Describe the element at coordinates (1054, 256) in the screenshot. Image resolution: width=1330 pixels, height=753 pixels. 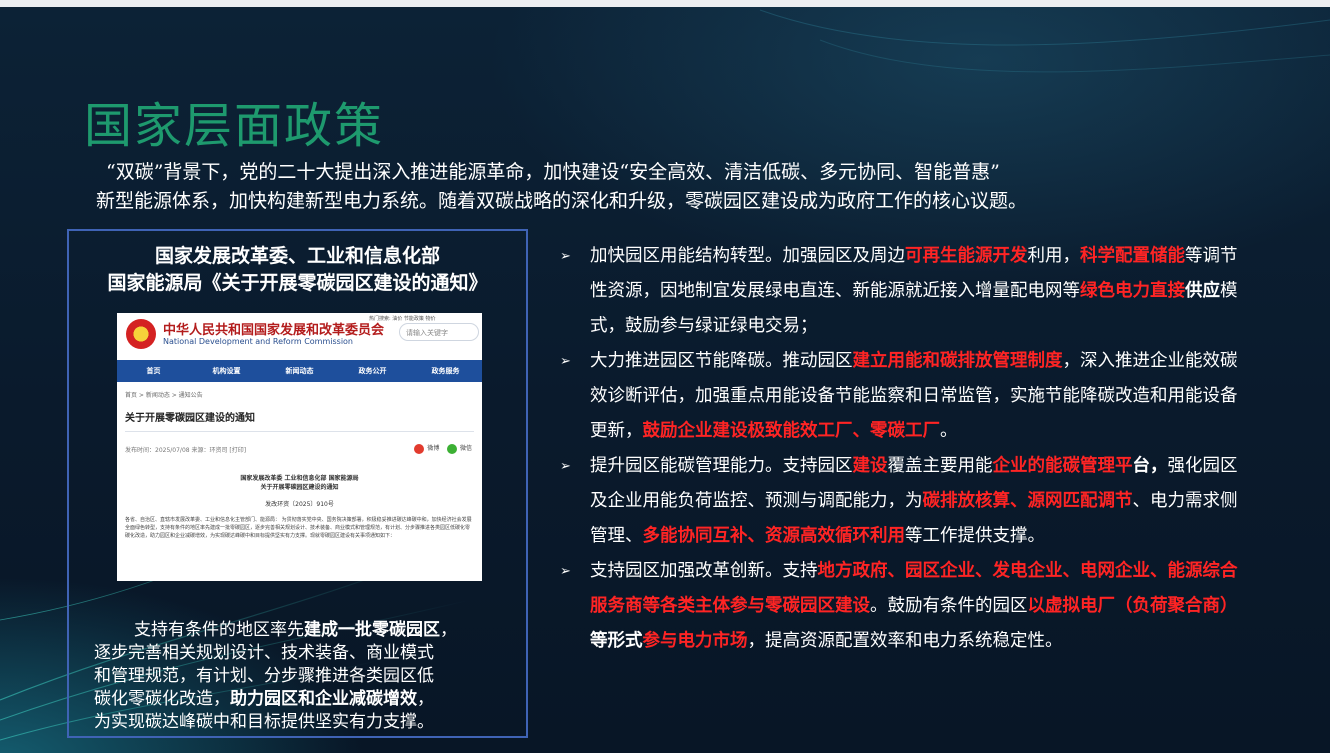
I see `point-text: 利用，` at that location.